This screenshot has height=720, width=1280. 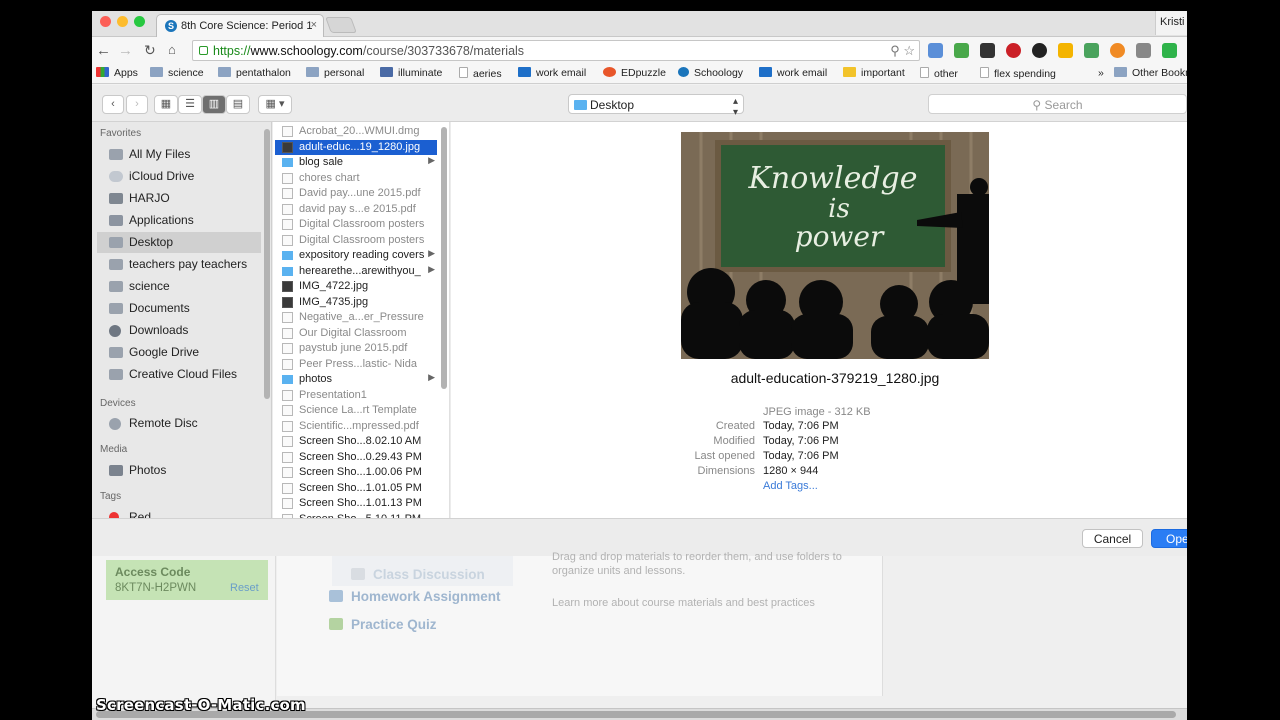 What do you see at coordinates (356, 193) in the screenshot?
I see `file-row: David pay...une 2015.pdf` at bounding box center [356, 193].